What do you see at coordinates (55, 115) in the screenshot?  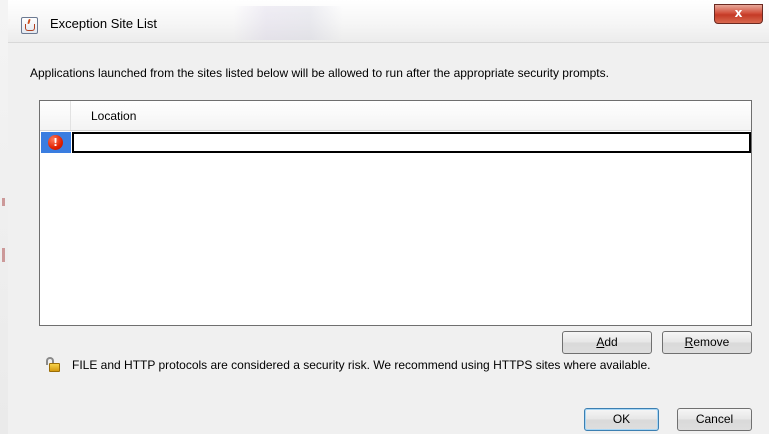 I see `header-row-marker-column` at bounding box center [55, 115].